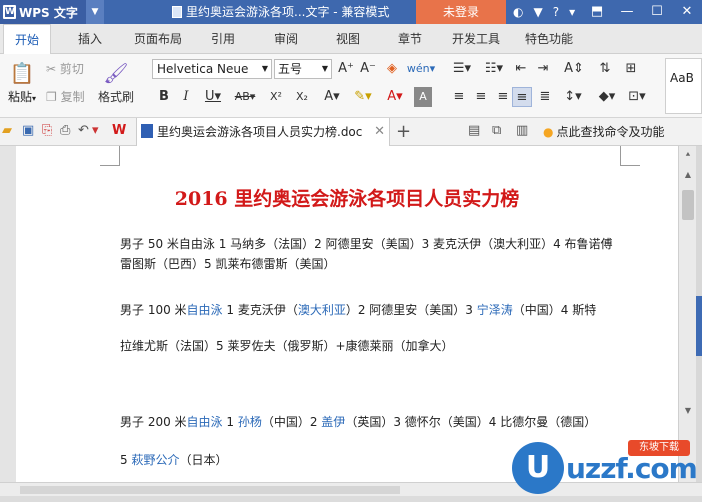 Image resolution: width=702 pixels, height=502 pixels. What do you see at coordinates (607, 97) in the screenshot?
I see `shading-icon: ◆▾` at bounding box center [607, 97].